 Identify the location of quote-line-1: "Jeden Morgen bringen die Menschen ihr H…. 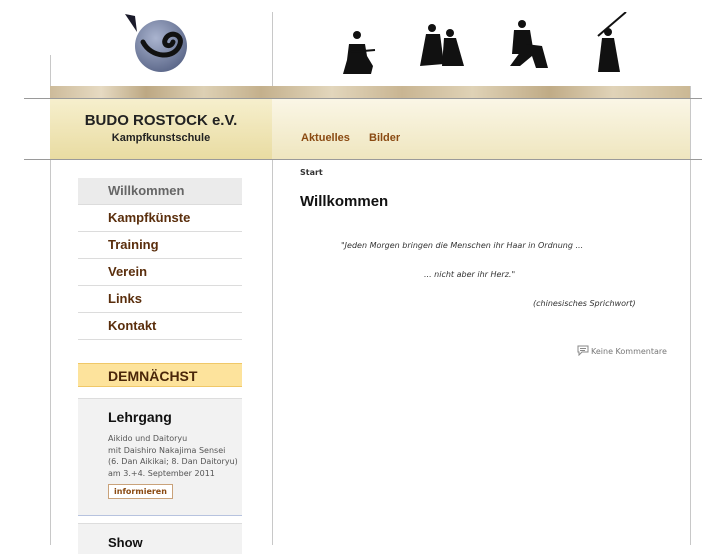
(462, 245).